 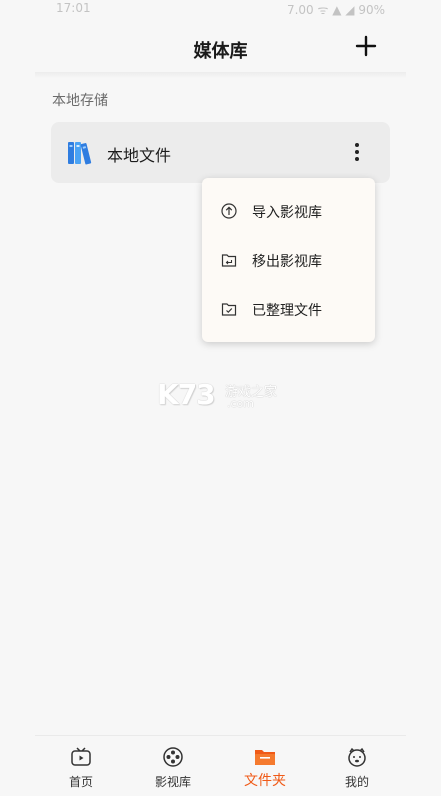 What do you see at coordinates (173, 757) in the screenshot?
I see `film-reel-icon` at bounding box center [173, 757].